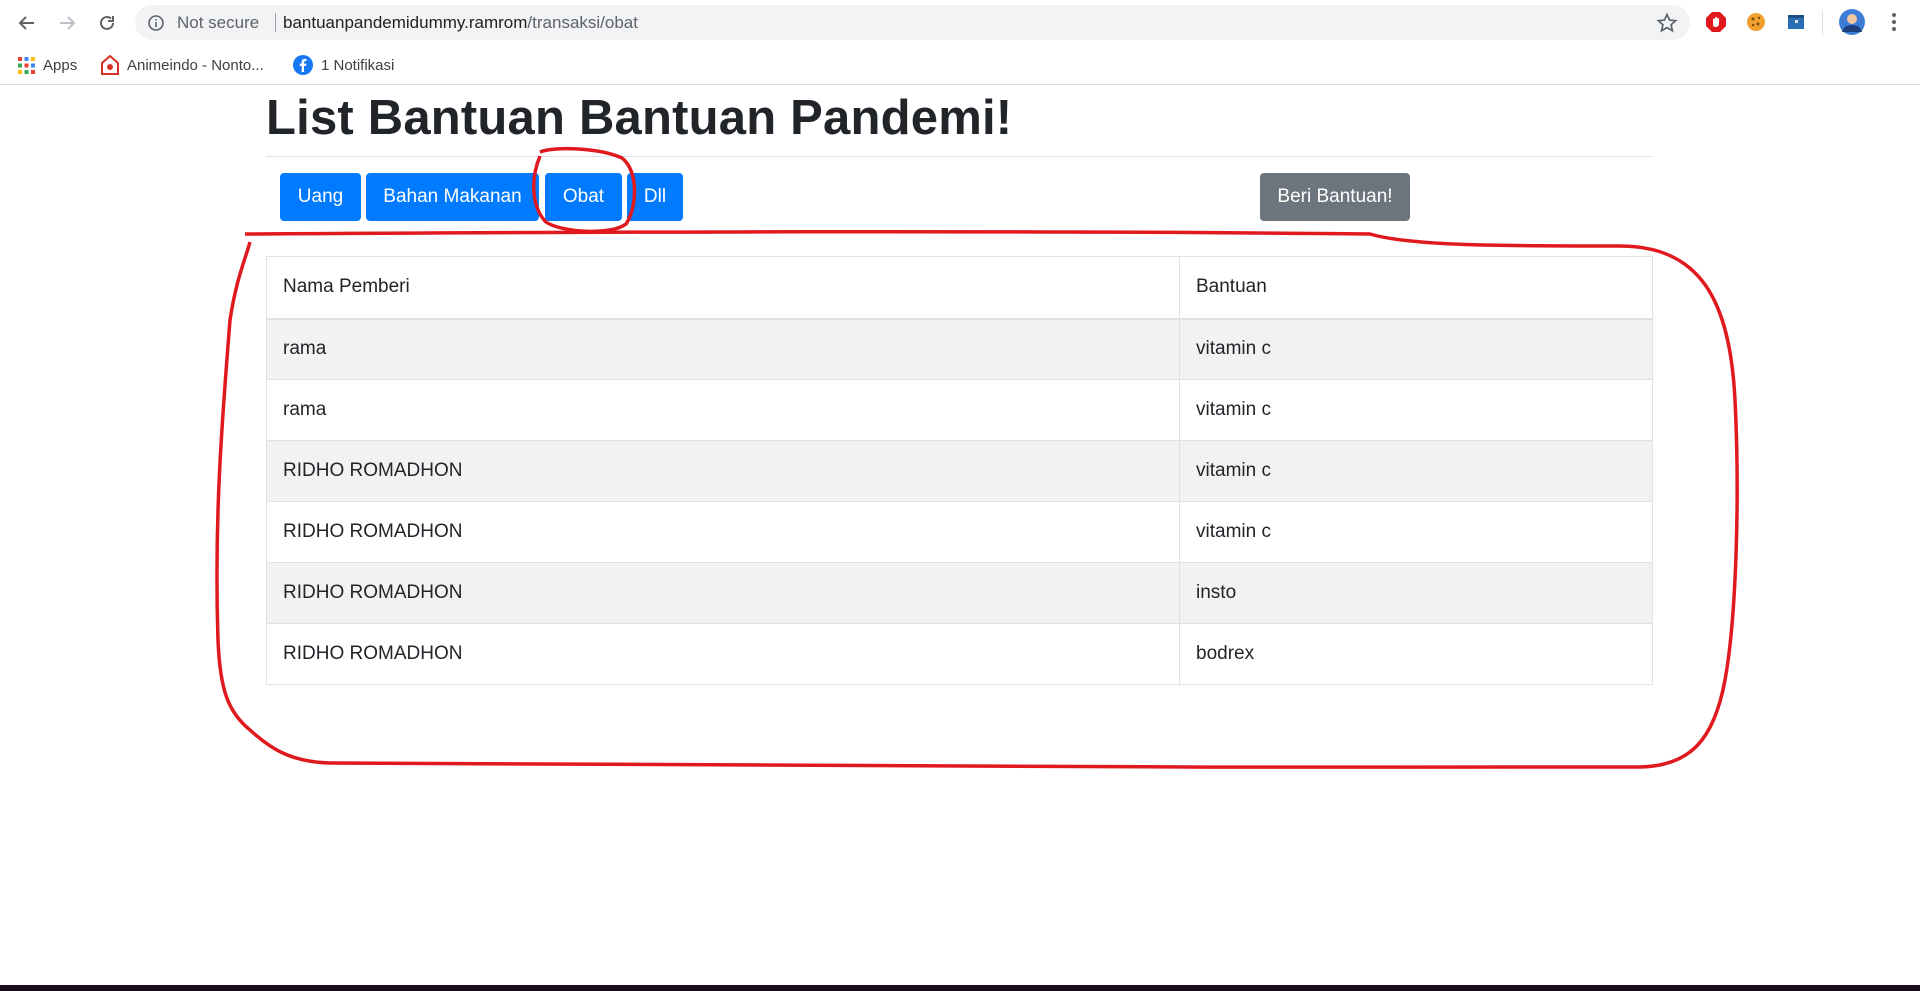 The width and height of the screenshot is (1920, 991). Describe the element at coordinates (639, 118) in the screenshot. I see `page-title: List Bantuan Bantuan Pandemi!` at that location.